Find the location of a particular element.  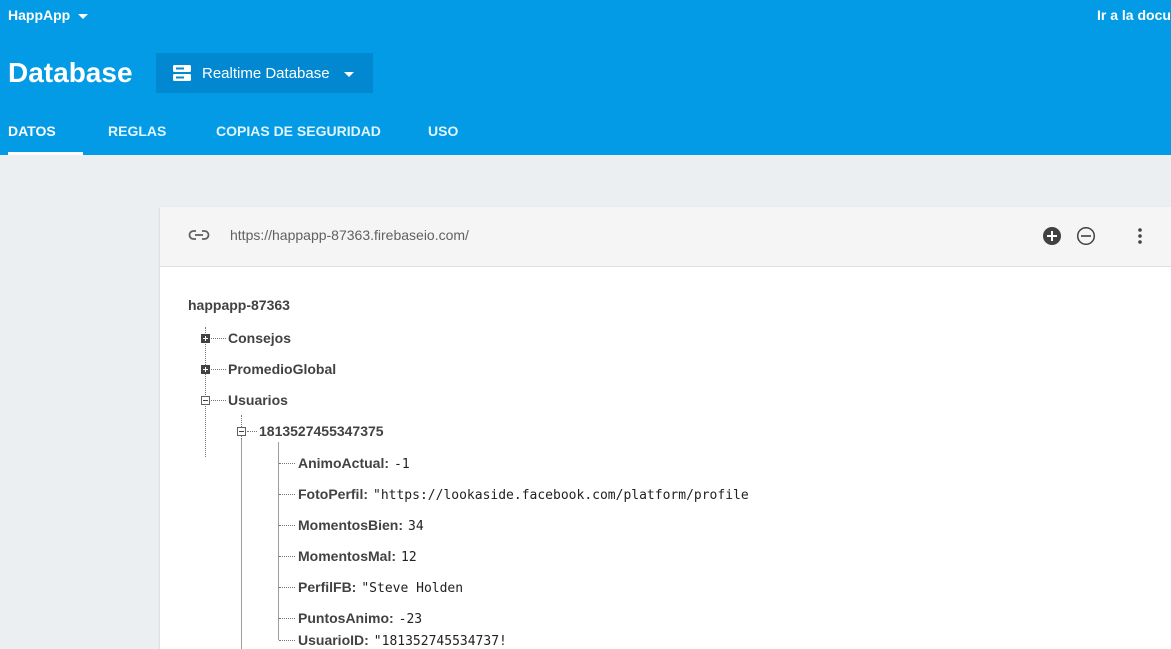

database-selector-label: Realtime Database is located at coordinates (266, 73).